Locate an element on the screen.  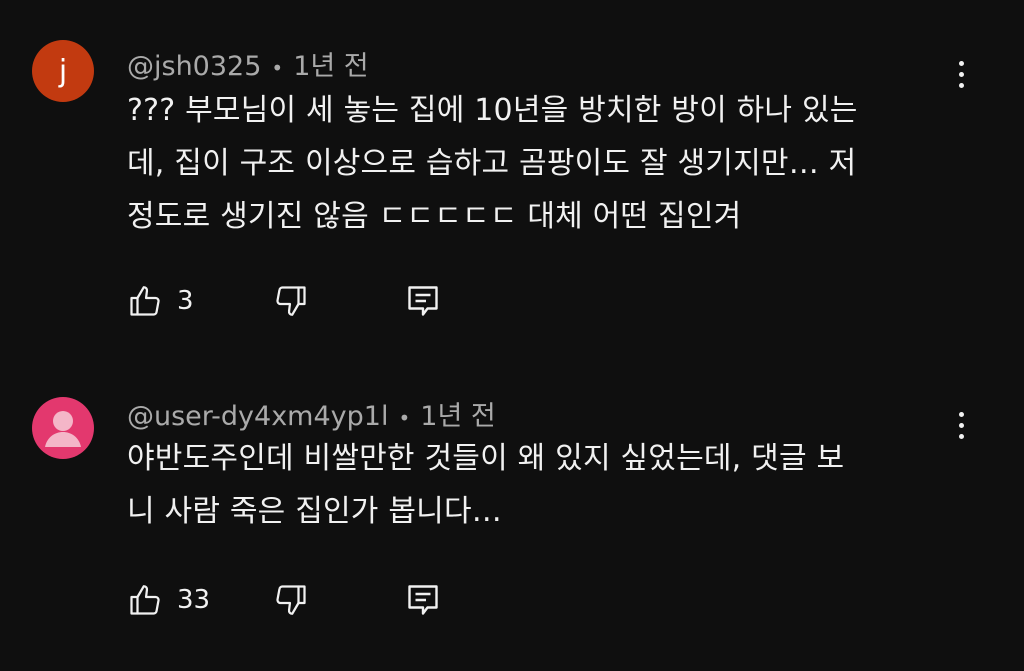
like-count: 33 is located at coordinates (194, 600).